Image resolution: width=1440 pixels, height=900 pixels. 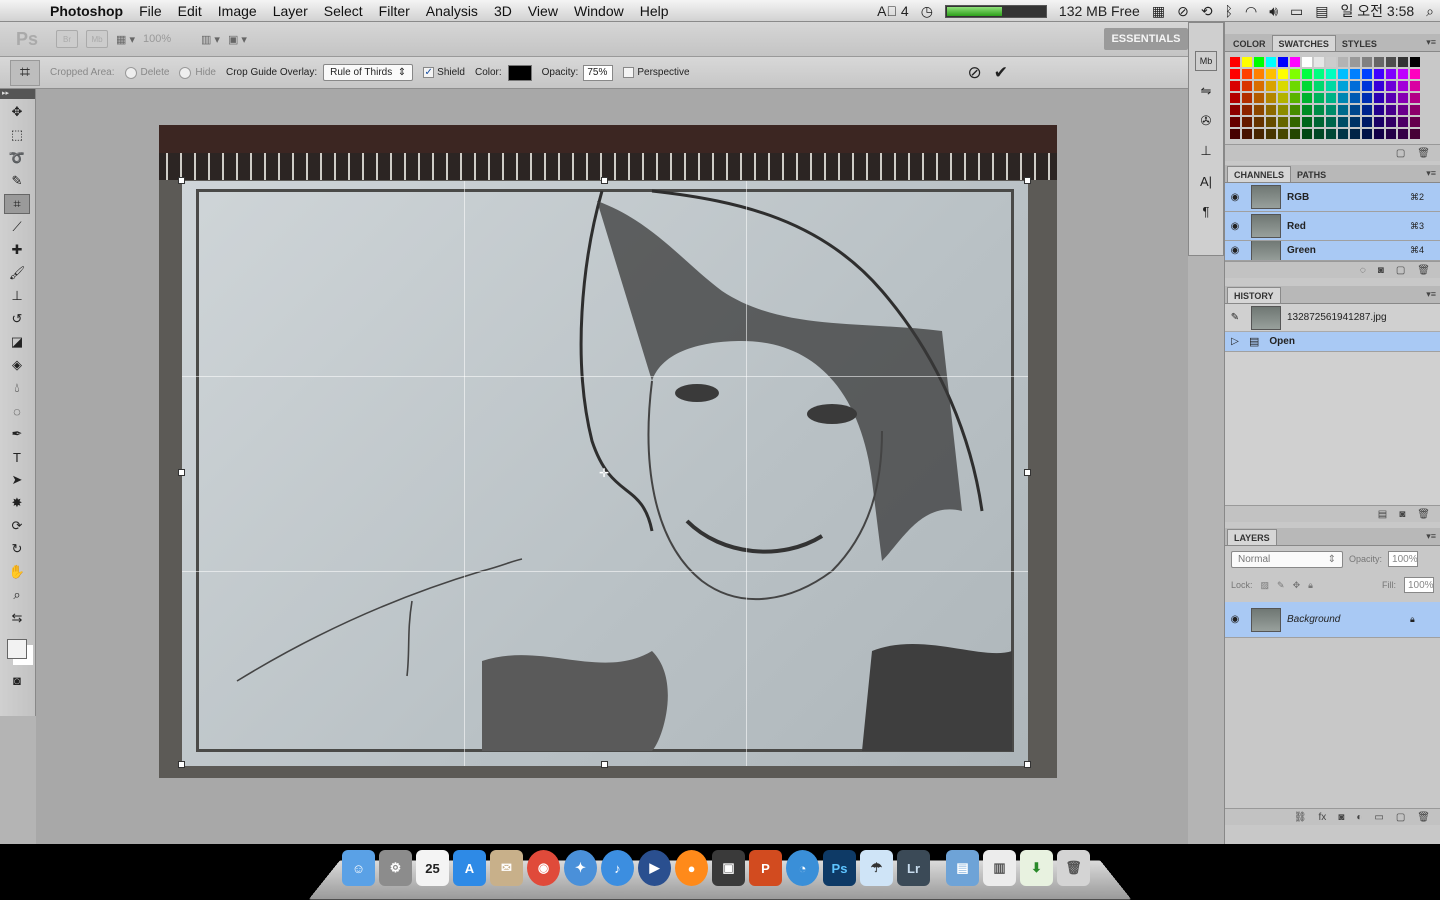 I want to click on app-menu: Photoshop, so click(x=86, y=11).